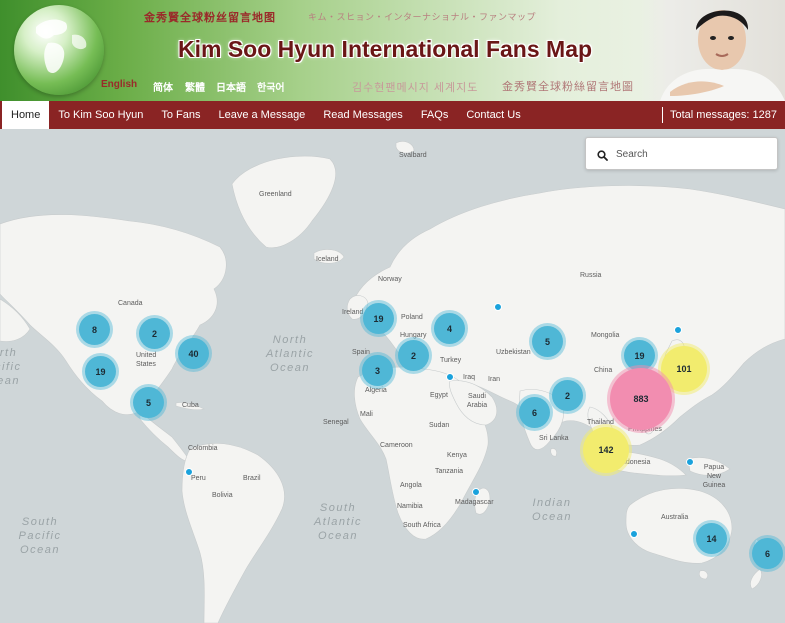 This screenshot has height=623, width=785. Describe the element at coordinates (40, 536) in the screenshot. I see `ocean-south-pacific: South Pacific Ocean` at that location.